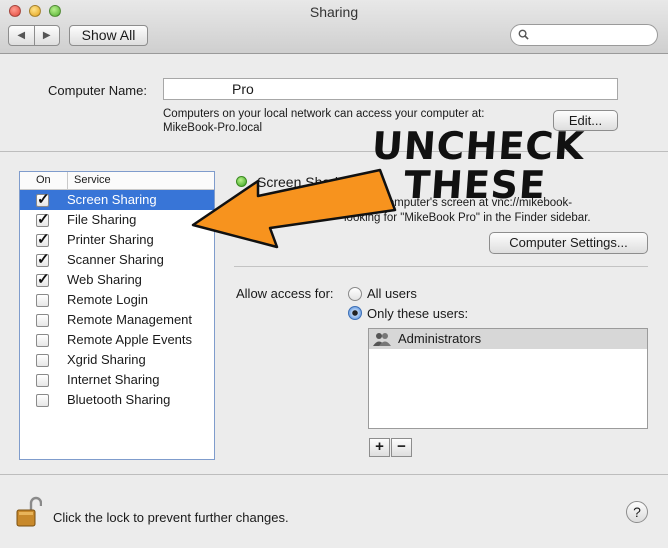  Describe the element at coordinates (382, 339) in the screenshot. I see `group-icon` at that location.